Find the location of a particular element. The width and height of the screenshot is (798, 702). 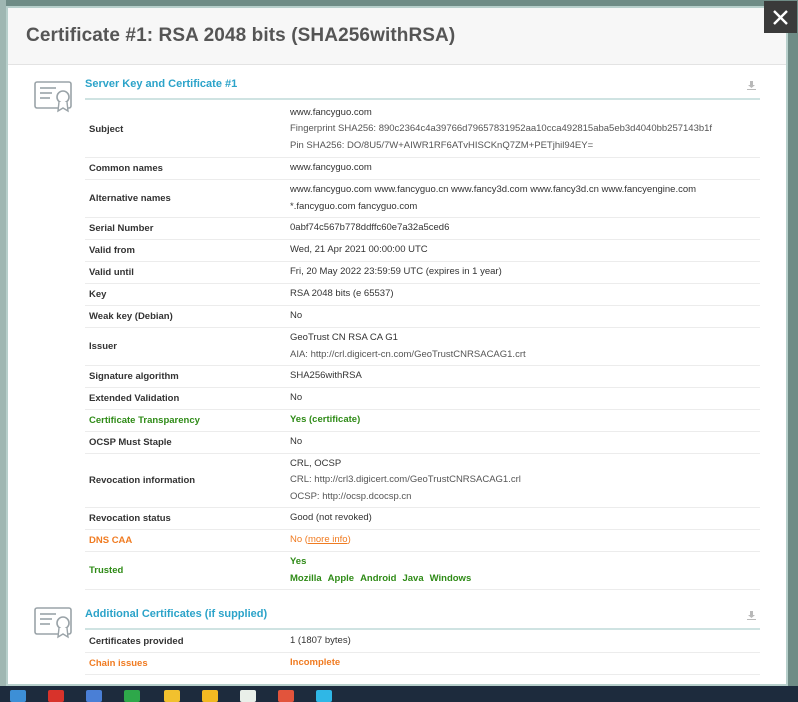

trust-store-android: Android is located at coordinates (378, 578).